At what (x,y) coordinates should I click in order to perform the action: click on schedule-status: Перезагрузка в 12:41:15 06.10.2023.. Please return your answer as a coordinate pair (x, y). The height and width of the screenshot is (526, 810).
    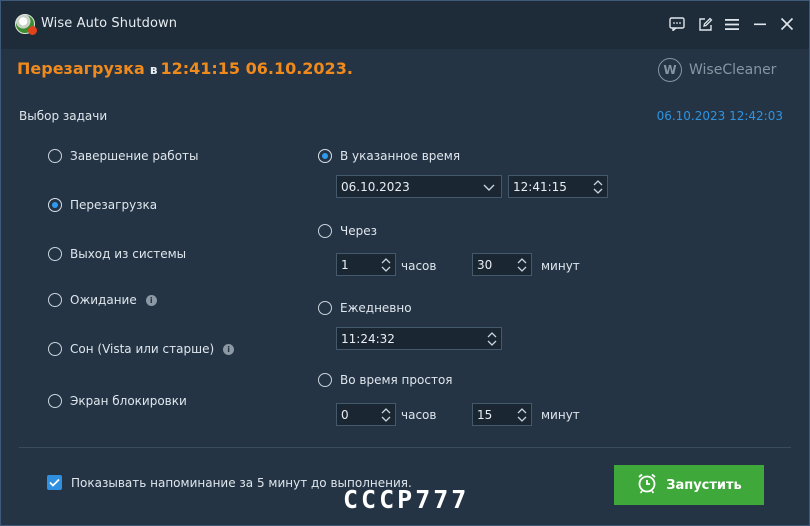
    Looking at the image, I should click on (185, 68).